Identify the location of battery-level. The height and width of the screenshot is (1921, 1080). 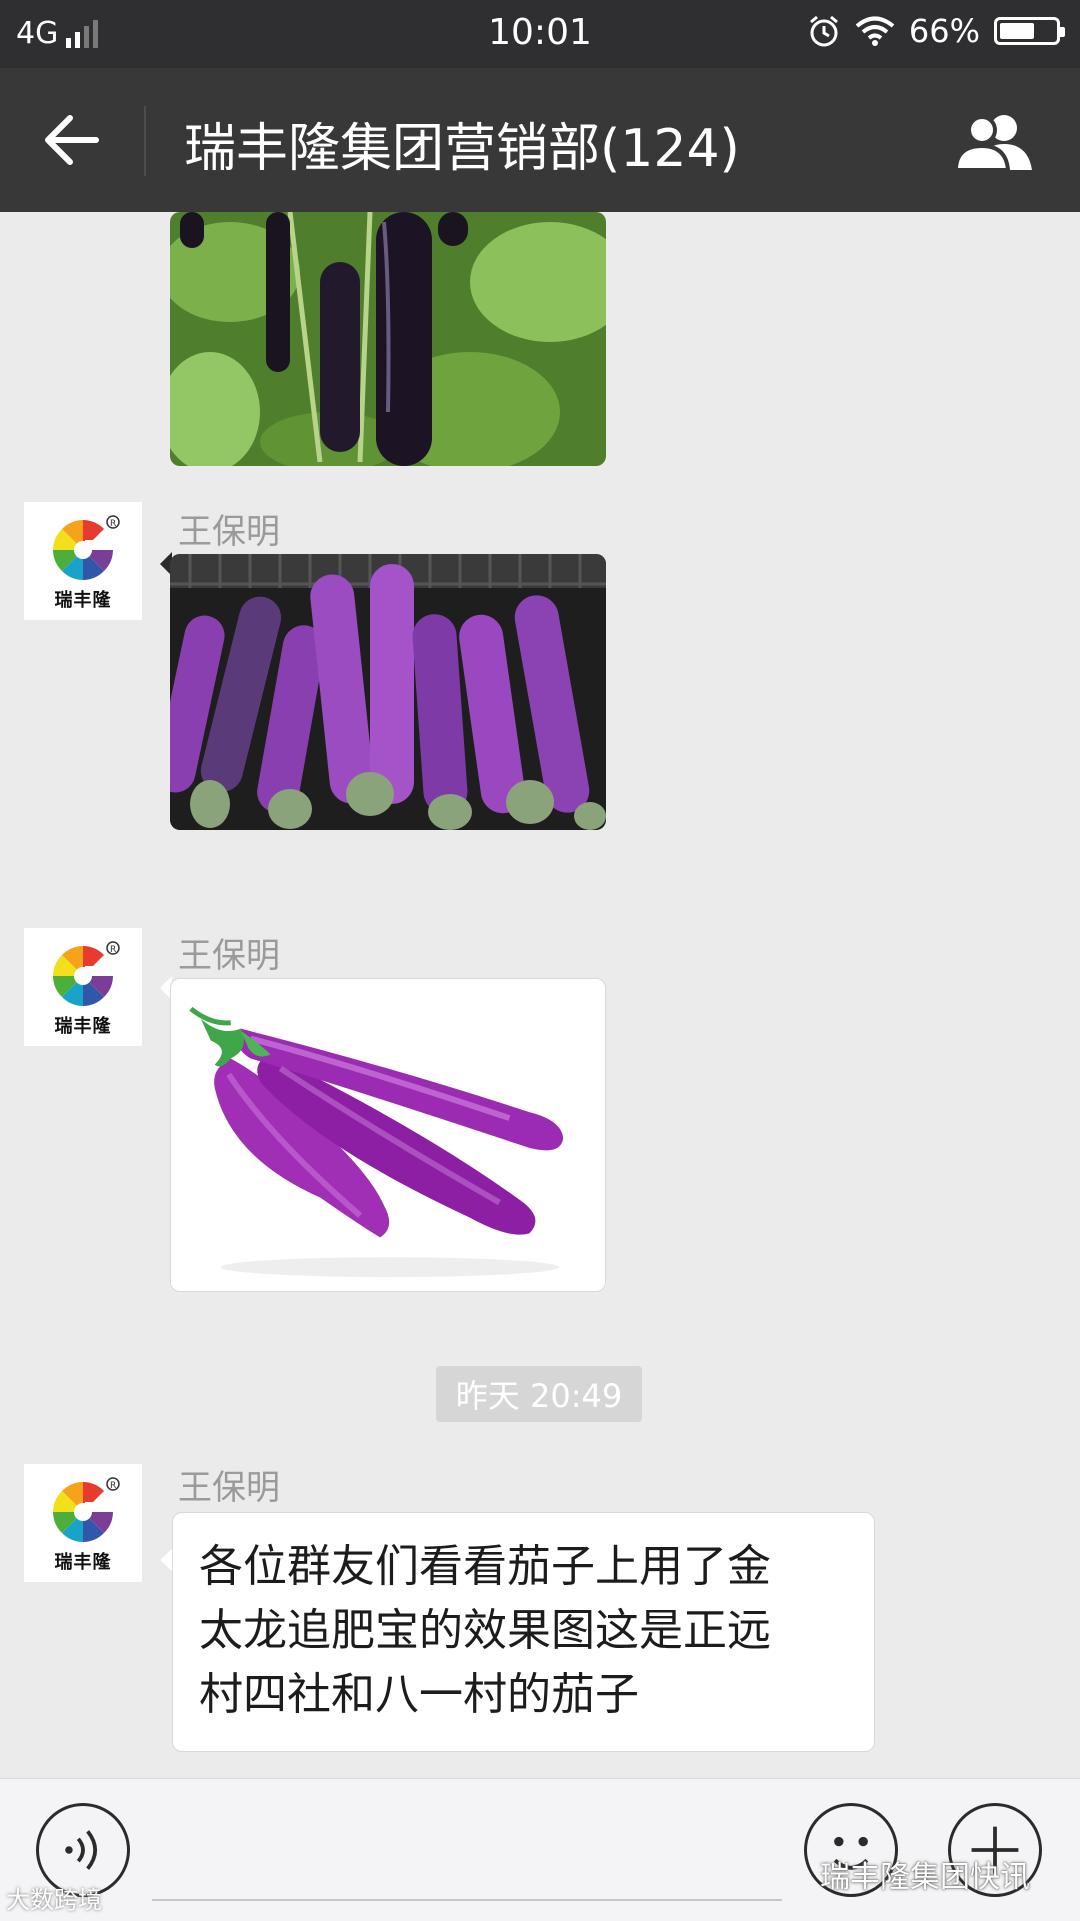
(1017, 31).